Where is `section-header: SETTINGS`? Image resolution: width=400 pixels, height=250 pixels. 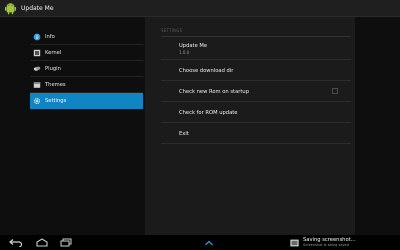 section-header: SETTINGS is located at coordinates (172, 30).